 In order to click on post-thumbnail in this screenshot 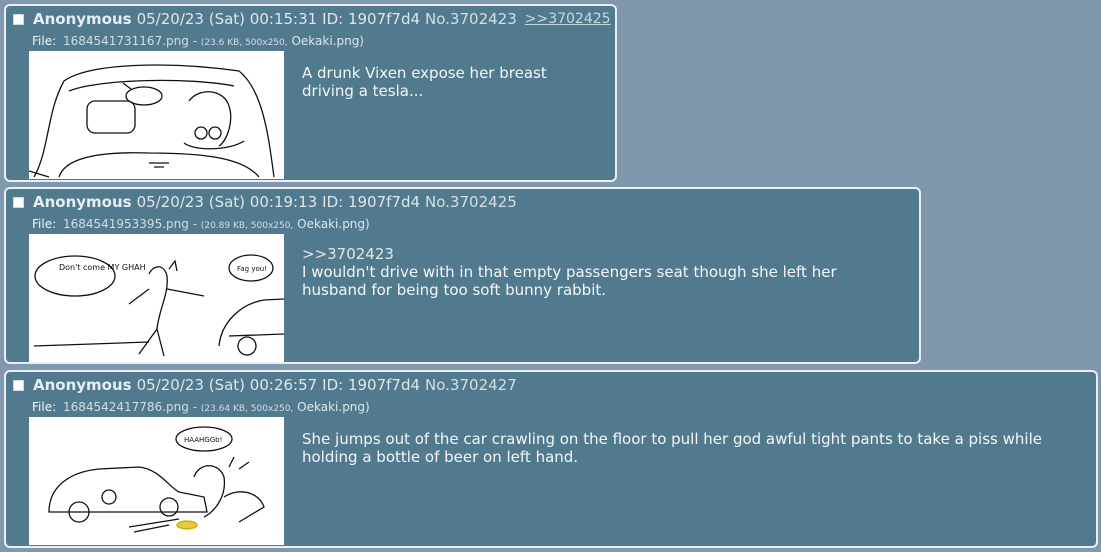, I will do `click(156, 115)`.